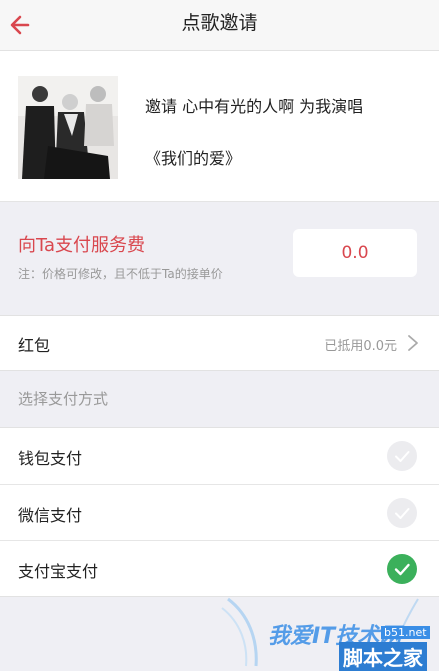 The height and width of the screenshot is (671, 439). What do you see at coordinates (50, 515) in the screenshot?
I see `payment-option-label: 微信支付` at bounding box center [50, 515].